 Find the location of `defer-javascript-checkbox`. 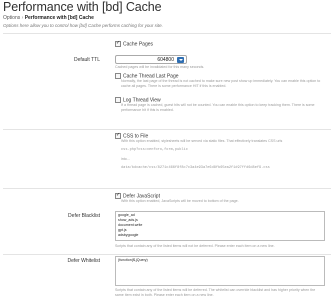

defer-javascript-checkbox is located at coordinates (118, 195).